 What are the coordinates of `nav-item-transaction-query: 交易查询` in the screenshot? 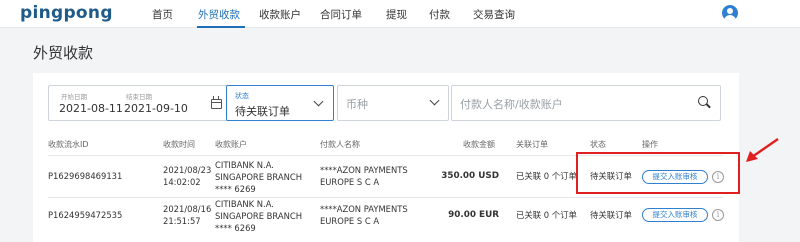 It's located at (494, 14).